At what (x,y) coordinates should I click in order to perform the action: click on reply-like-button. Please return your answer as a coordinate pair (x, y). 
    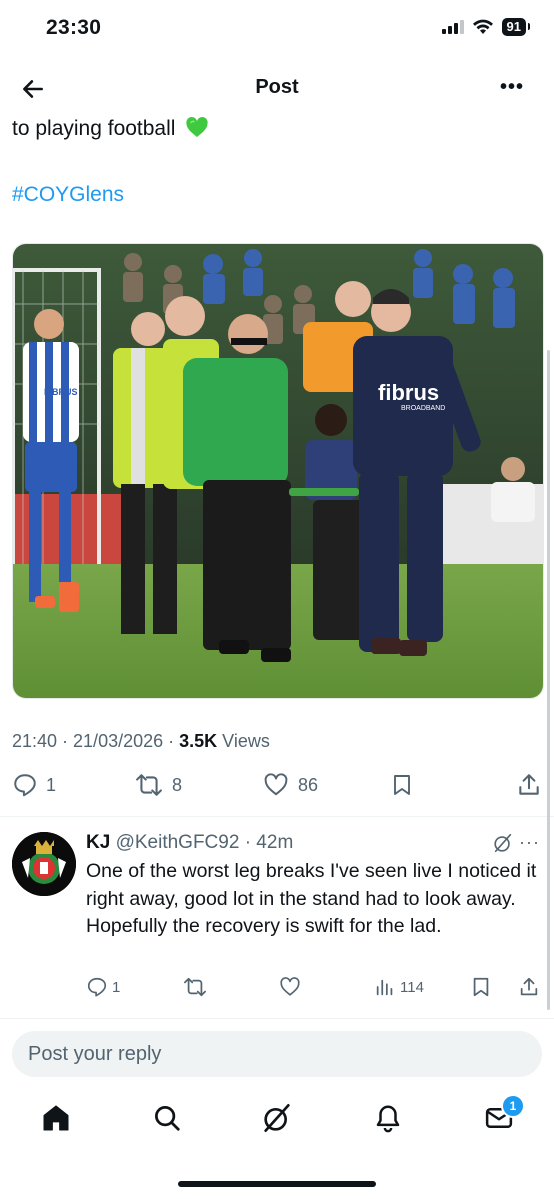
    Looking at the image, I should click on (290, 987).